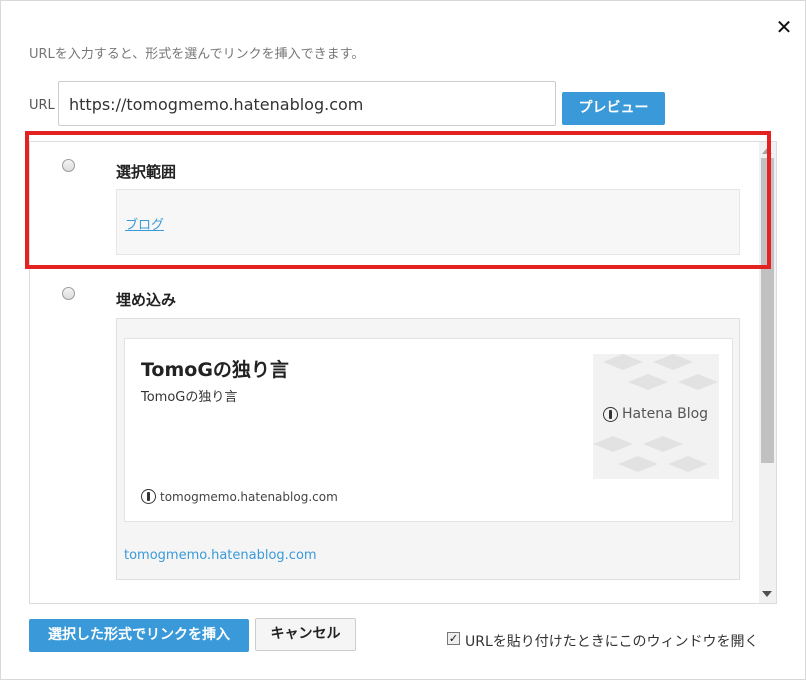 The width and height of the screenshot is (806, 680). I want to click on selection-option-title: 選択範囲, so click(146, 172).